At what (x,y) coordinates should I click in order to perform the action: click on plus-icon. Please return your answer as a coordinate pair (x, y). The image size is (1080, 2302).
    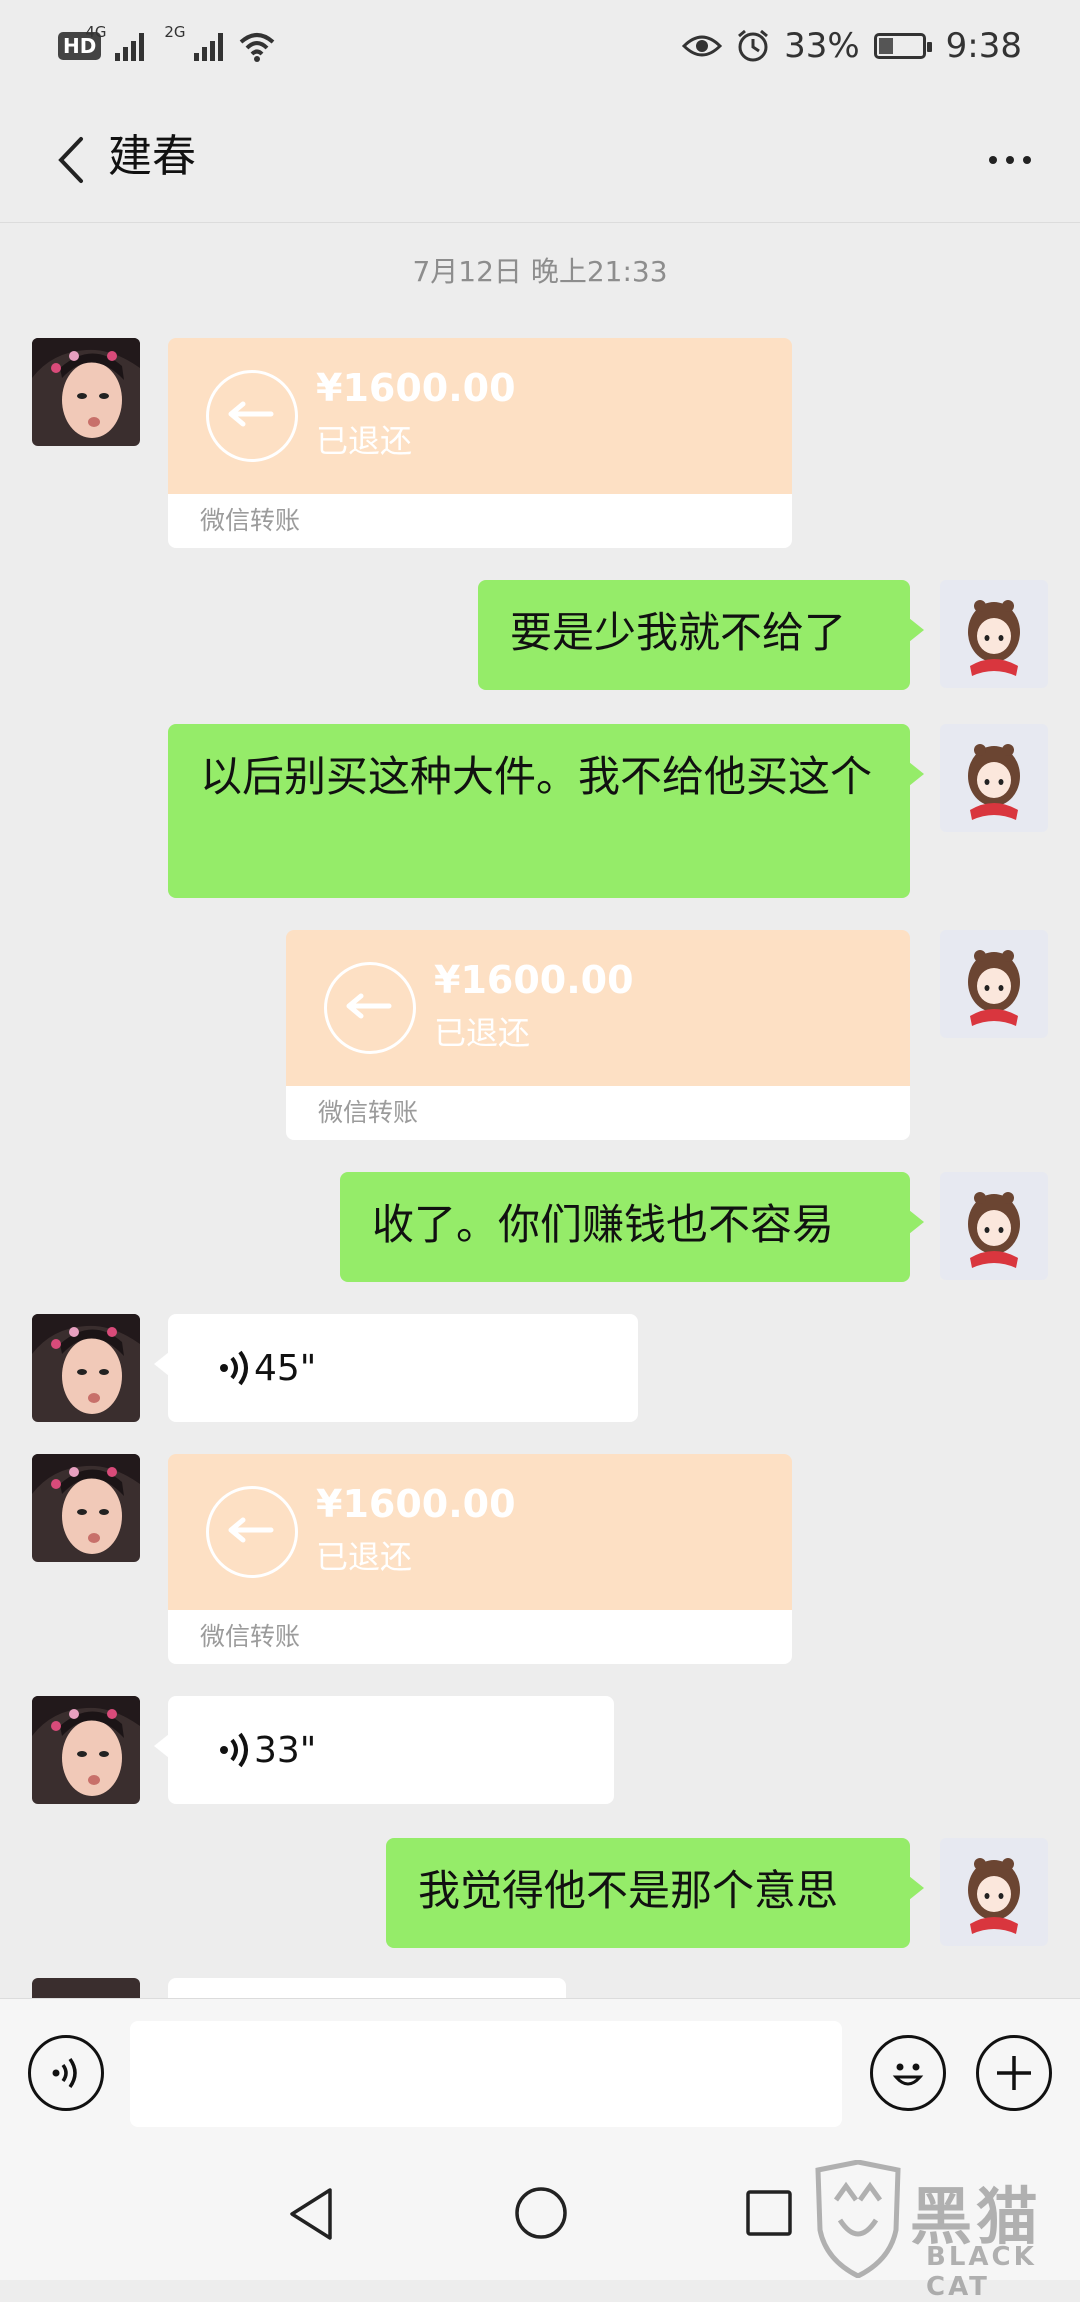
    Looking at the image, I should click on (1014, 2073).